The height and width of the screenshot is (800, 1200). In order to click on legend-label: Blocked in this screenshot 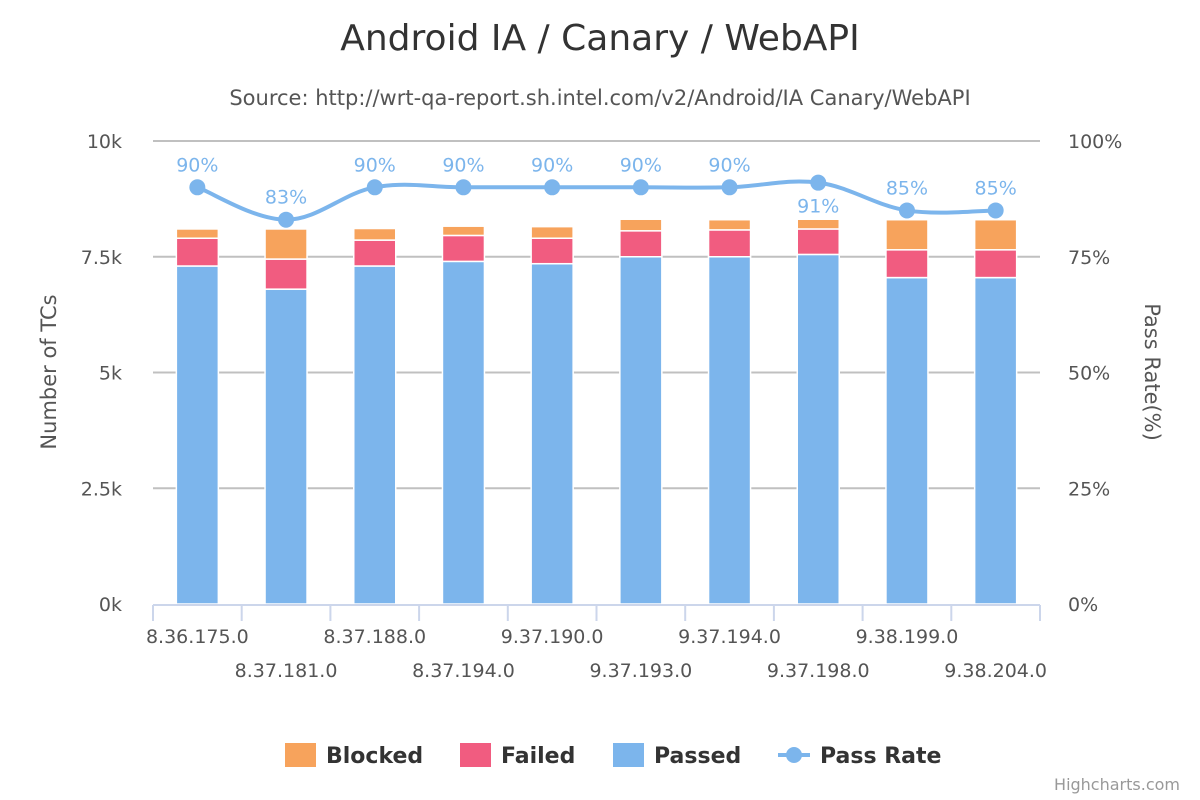, I will do `click(374, 756)`.